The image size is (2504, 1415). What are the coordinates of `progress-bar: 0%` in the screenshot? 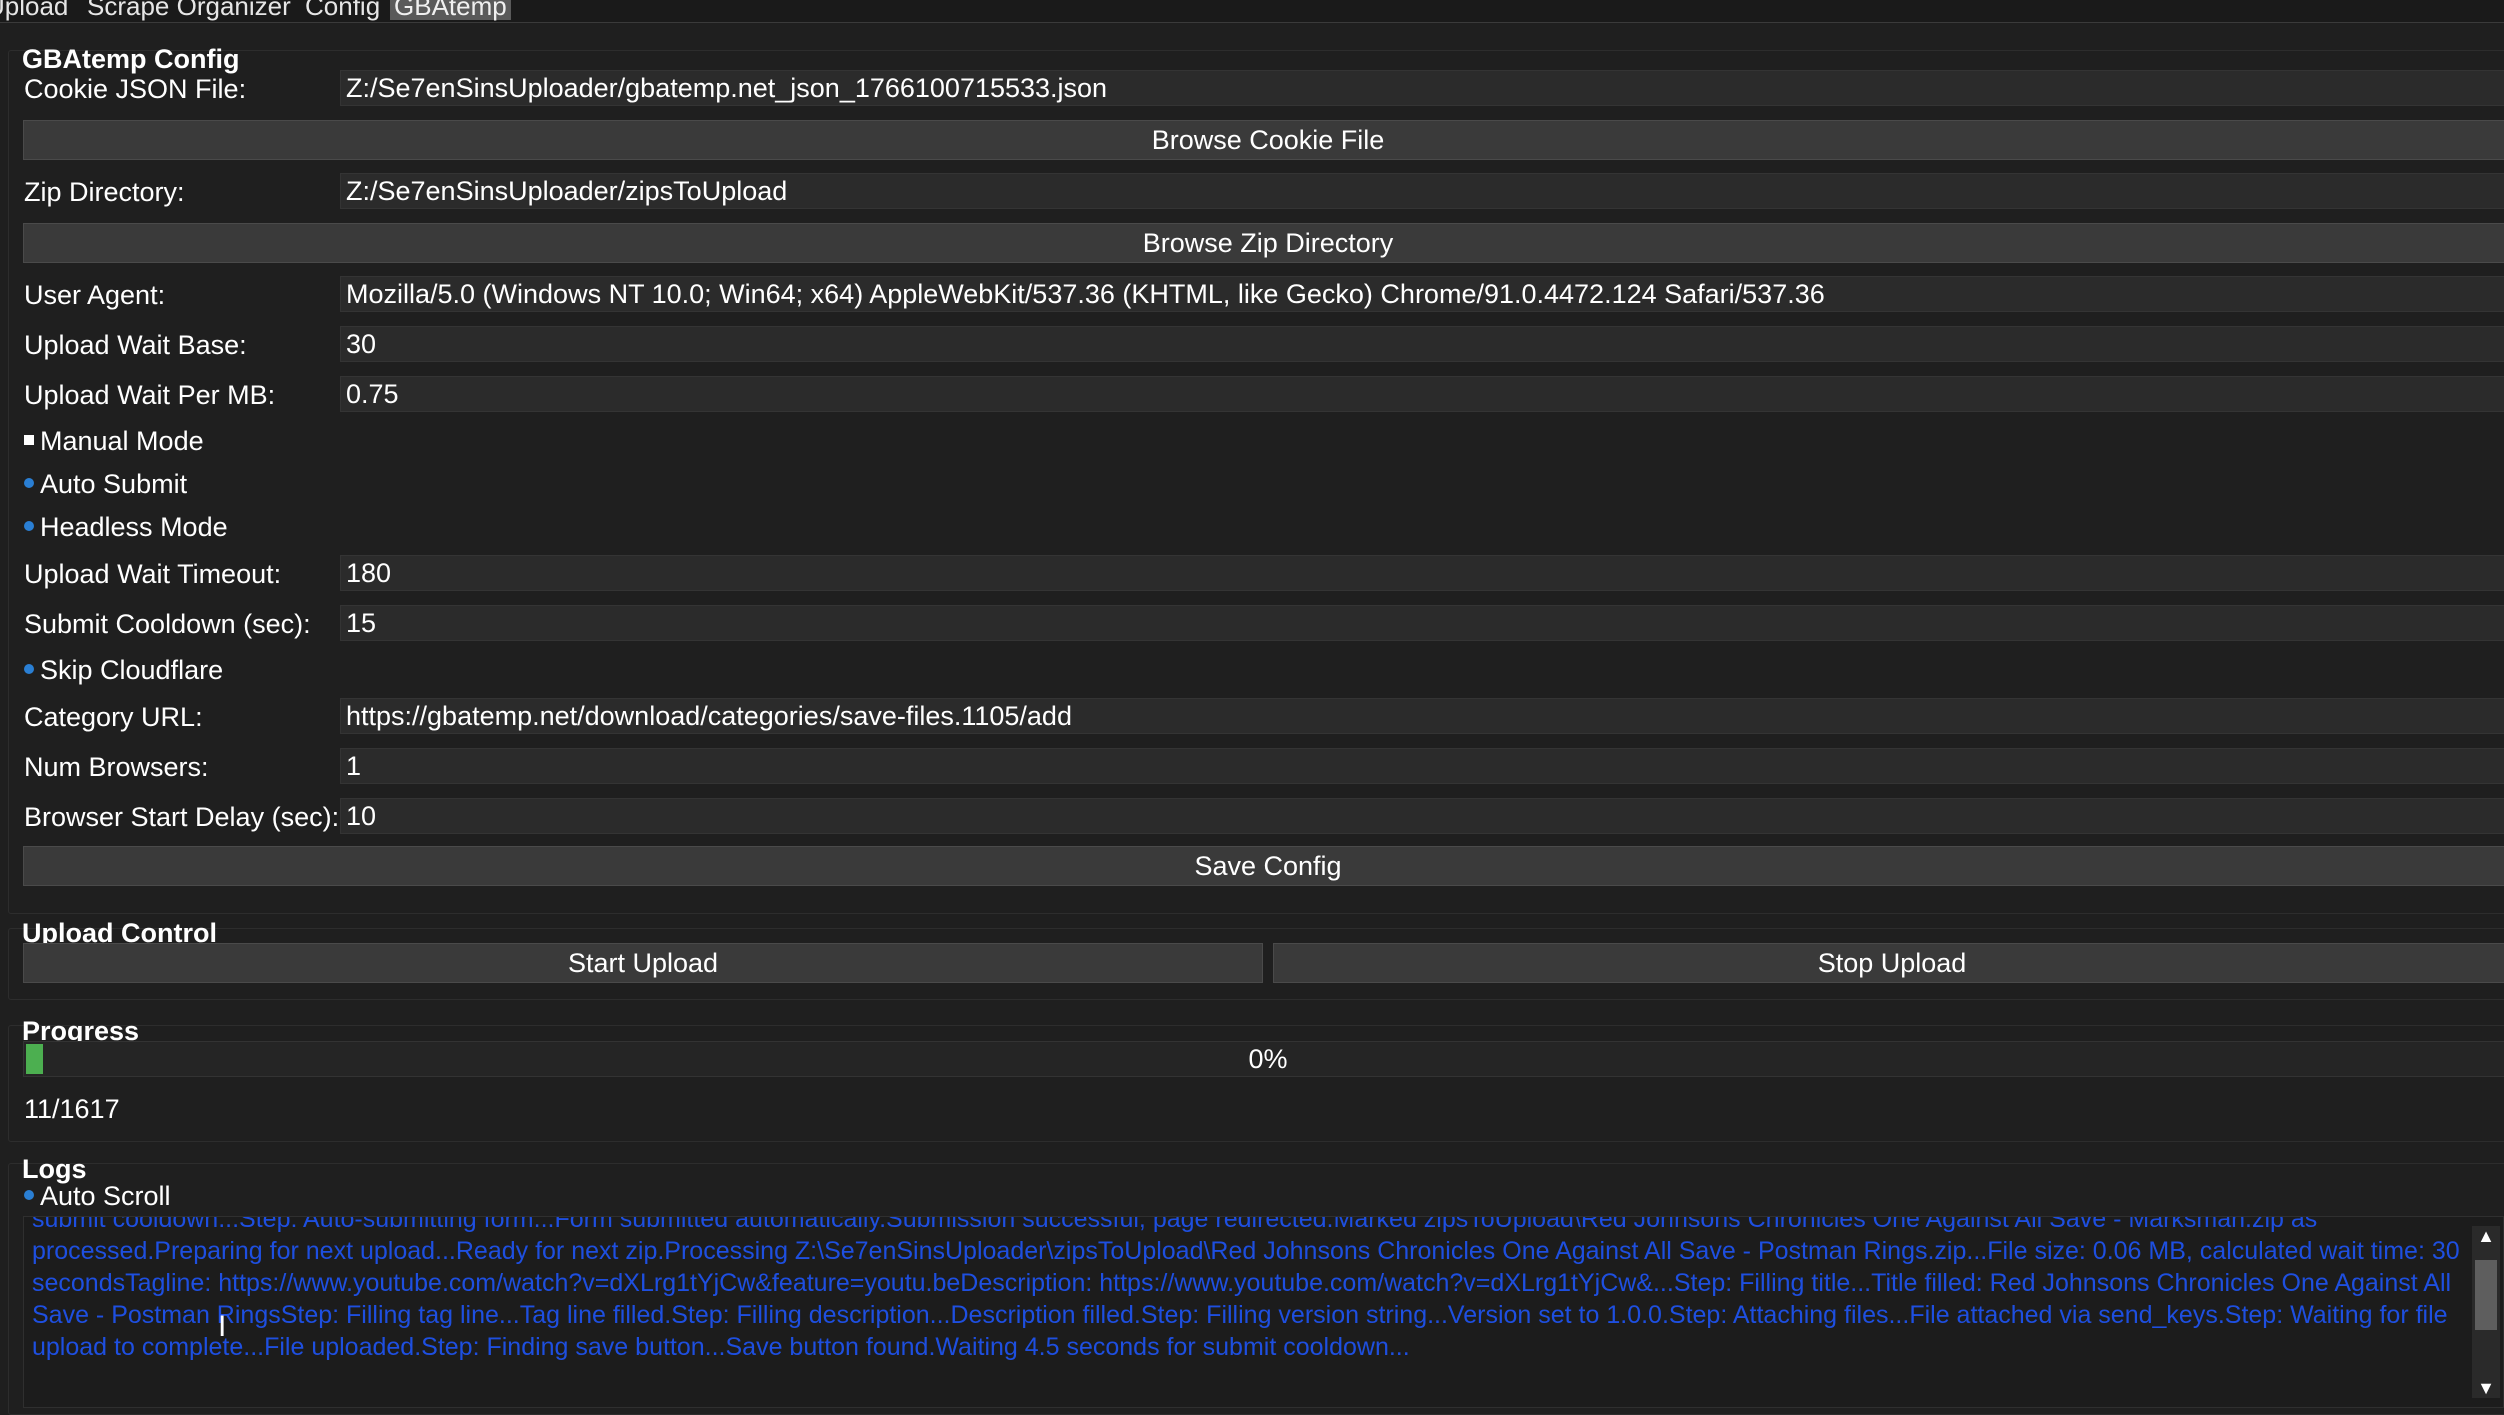 It's located at (1263, 1059).